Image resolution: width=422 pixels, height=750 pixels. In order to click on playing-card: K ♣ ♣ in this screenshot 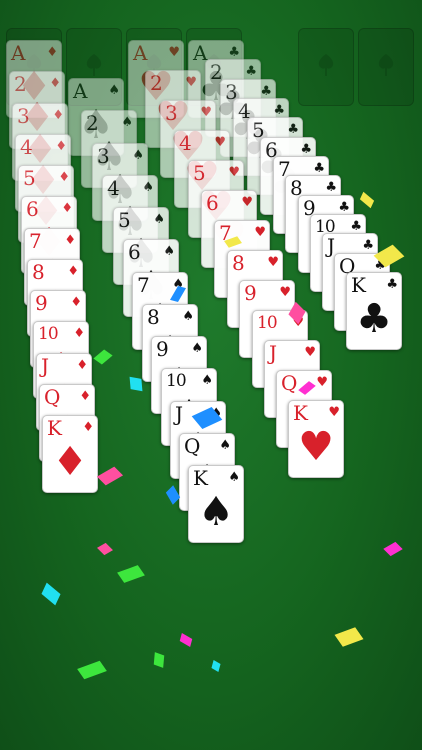, I will do `click(374, 311)`.